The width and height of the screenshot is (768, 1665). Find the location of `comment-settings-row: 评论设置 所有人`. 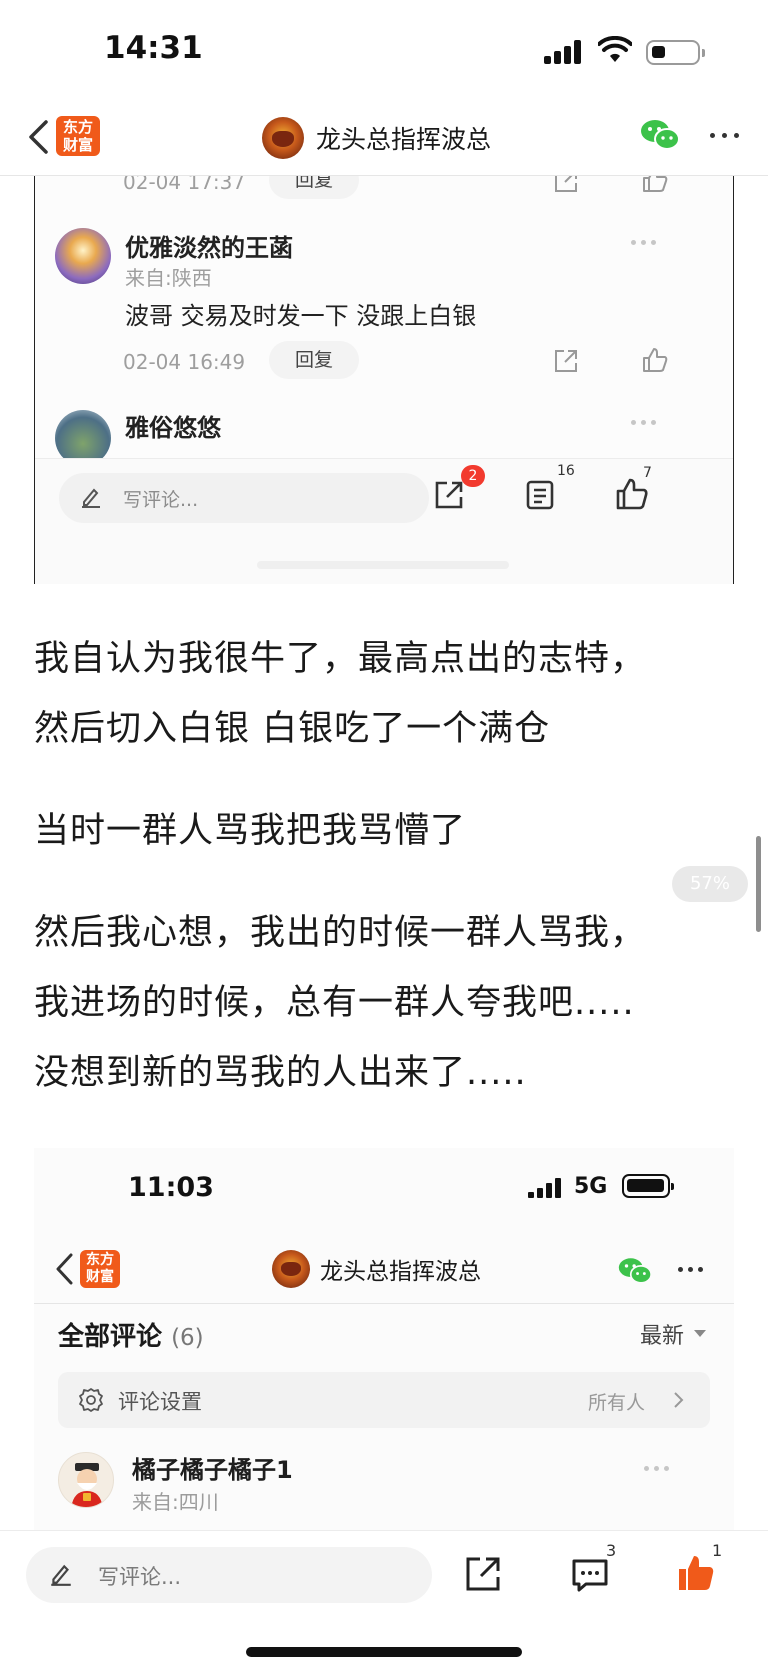

comment-settings-row: 评论设置 所有人 is located at coordinates (384, 1400).